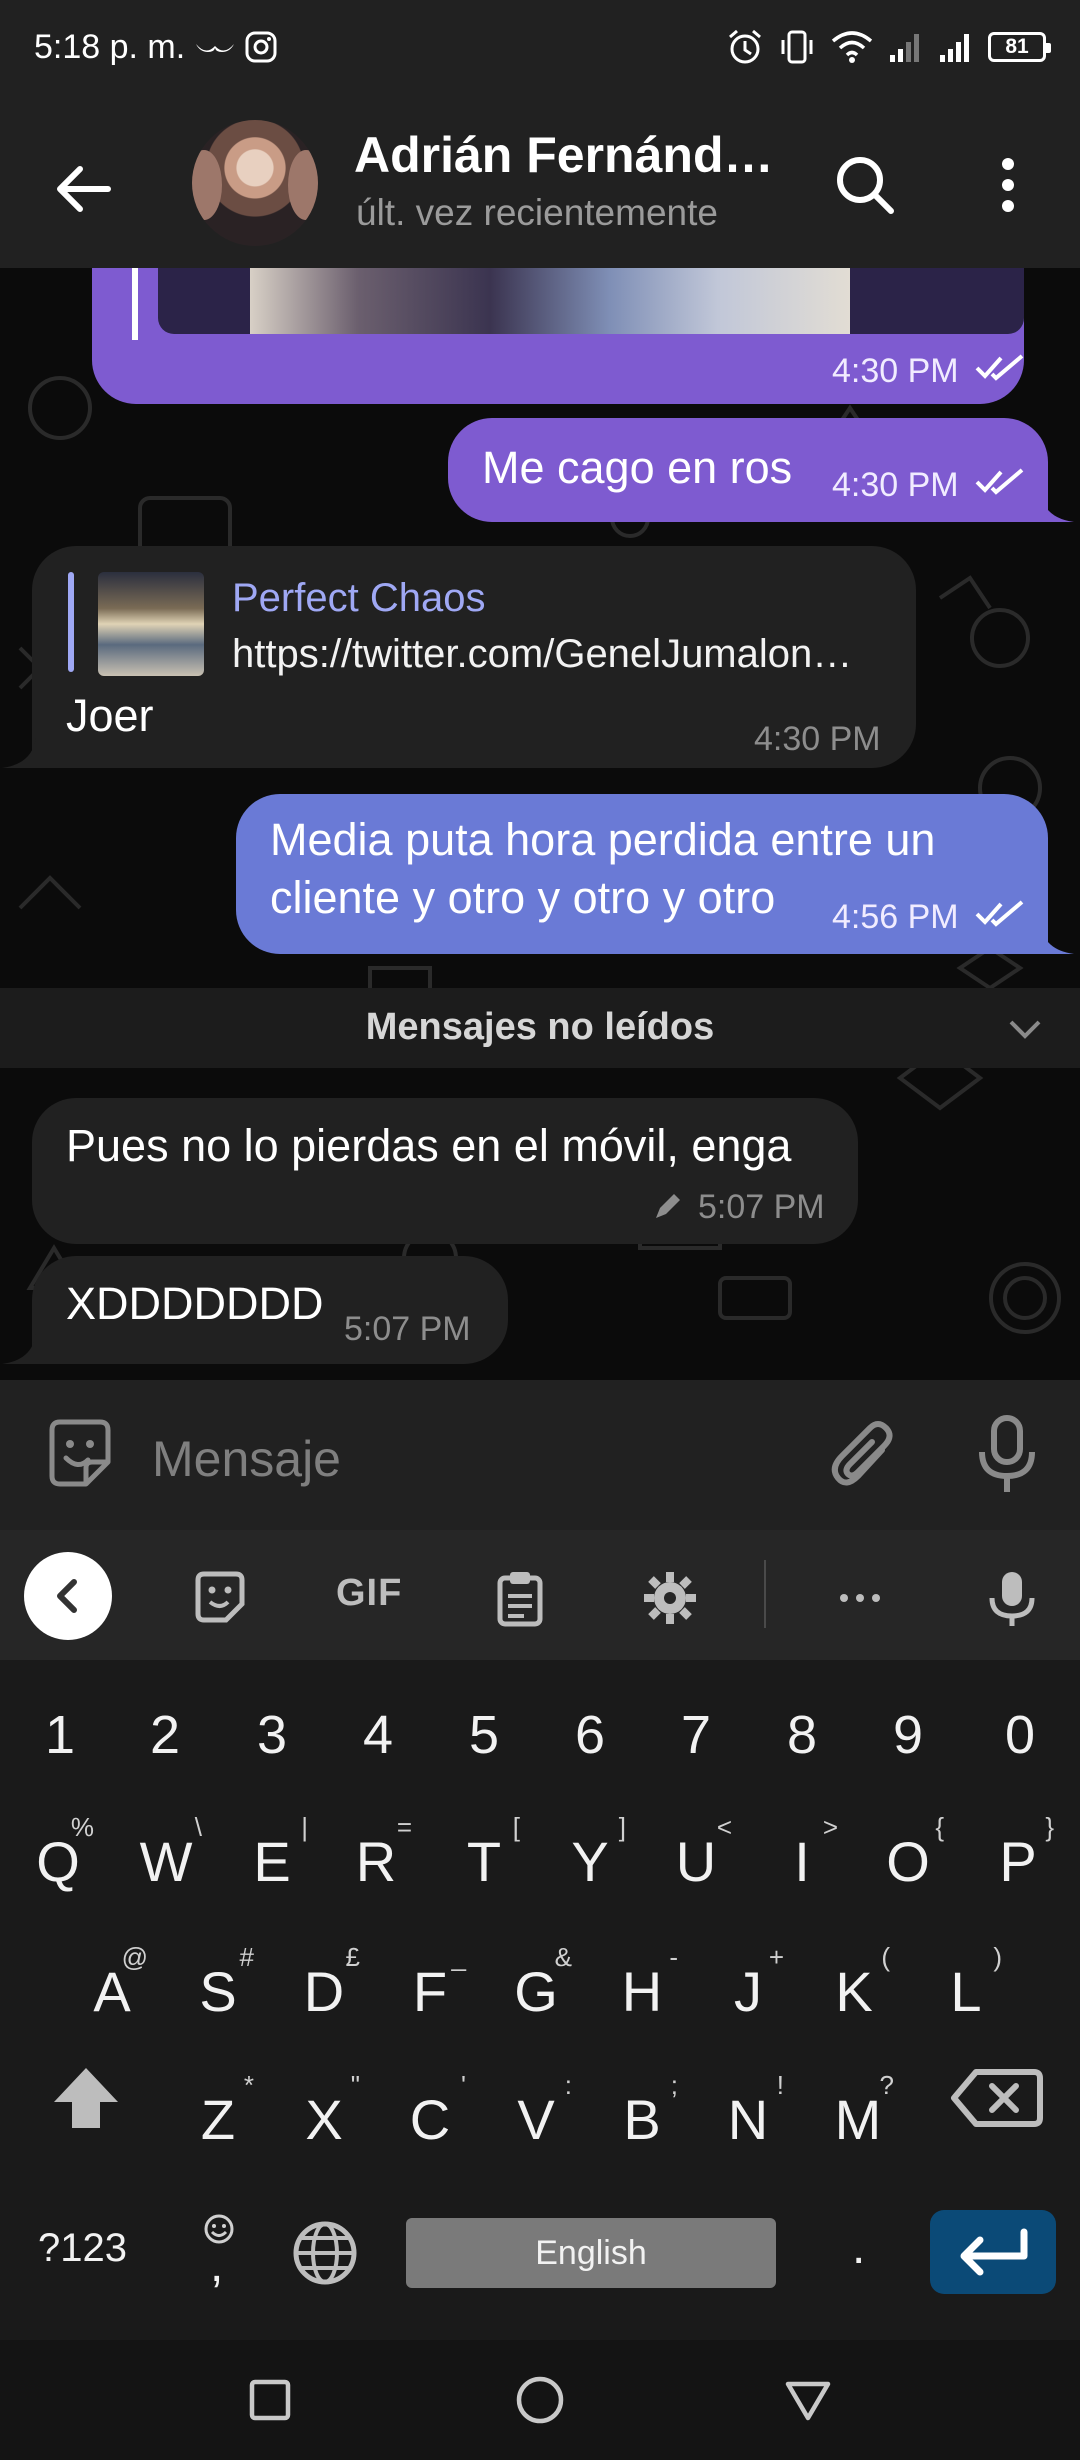 The width and height of the screenshot is (1080, 2460). Describe the element at coordinates (540, 2400) in the screenshot. I see `home-circle-icon` at that location.